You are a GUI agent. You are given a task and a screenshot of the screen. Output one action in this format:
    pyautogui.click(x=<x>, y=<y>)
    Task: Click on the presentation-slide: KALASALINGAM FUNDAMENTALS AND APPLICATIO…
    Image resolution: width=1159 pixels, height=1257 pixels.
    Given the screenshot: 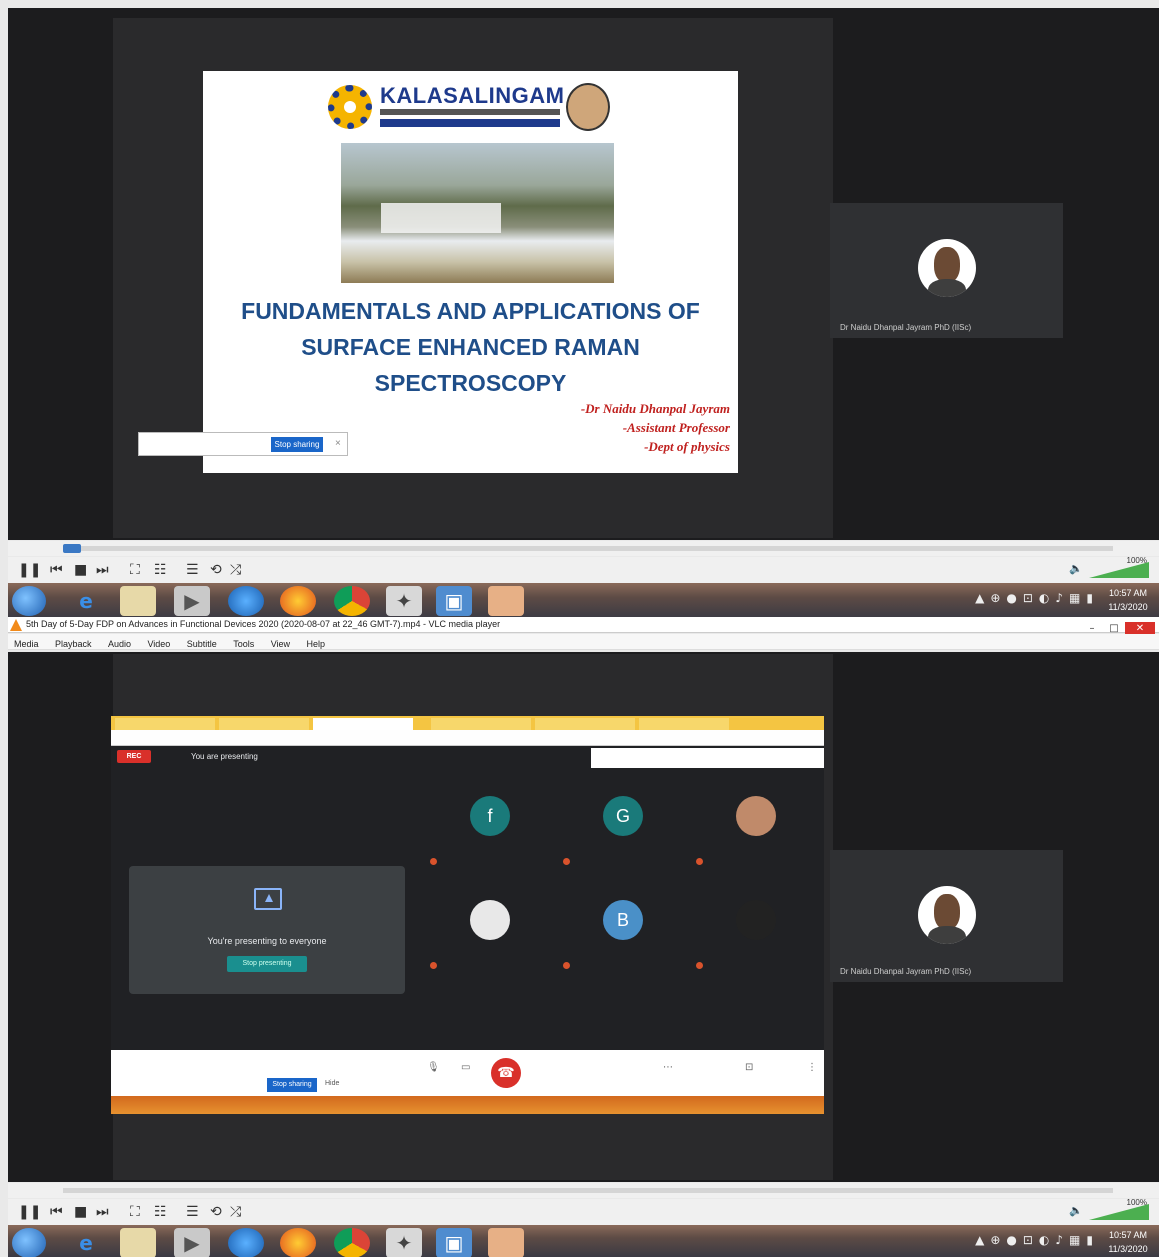 What is the action you would take?
    pyautogui.click(x=470, y=272)
    